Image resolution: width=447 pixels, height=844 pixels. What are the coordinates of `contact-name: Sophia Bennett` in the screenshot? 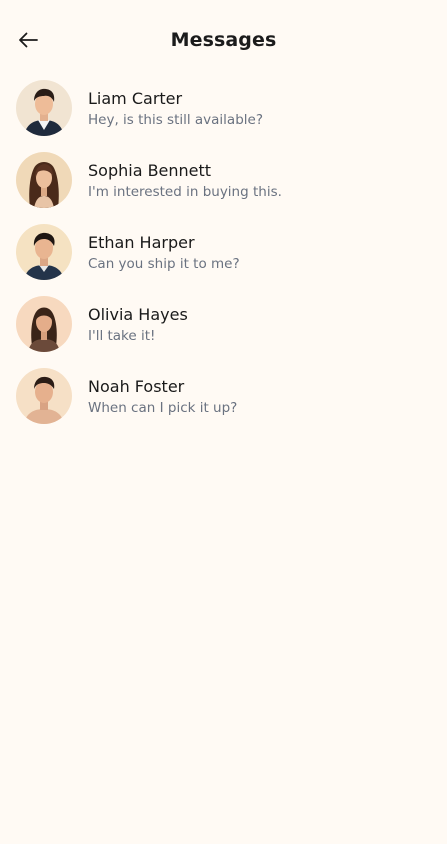 It's located at (150, 170).